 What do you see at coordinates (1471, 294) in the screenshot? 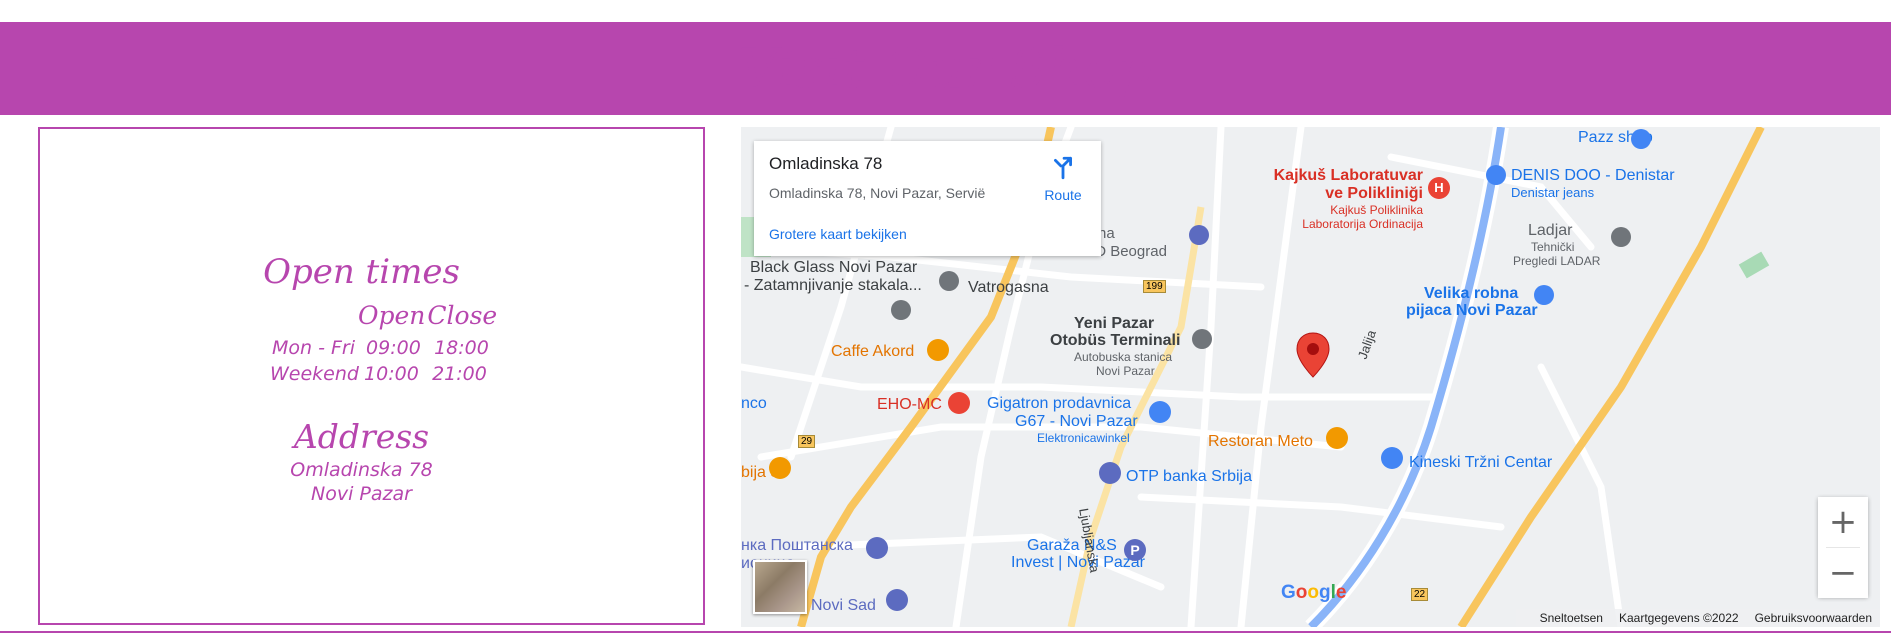
I see `poi-velika-robna: Velika robna` at bounding box center [1471, 294].